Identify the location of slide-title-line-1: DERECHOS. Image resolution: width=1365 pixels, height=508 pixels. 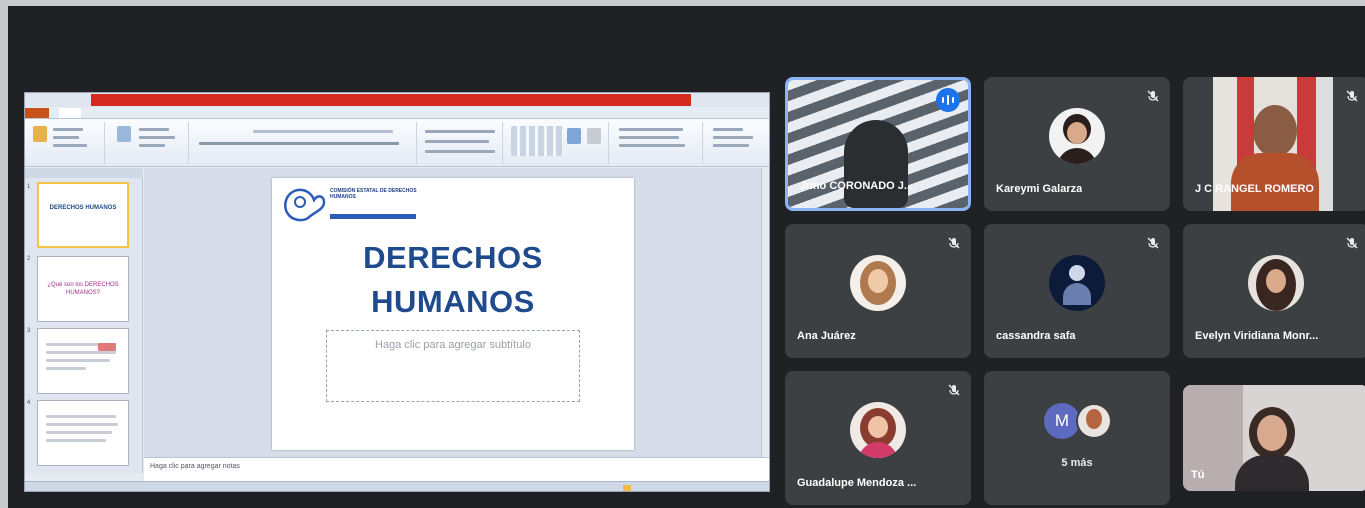
(453, 258).